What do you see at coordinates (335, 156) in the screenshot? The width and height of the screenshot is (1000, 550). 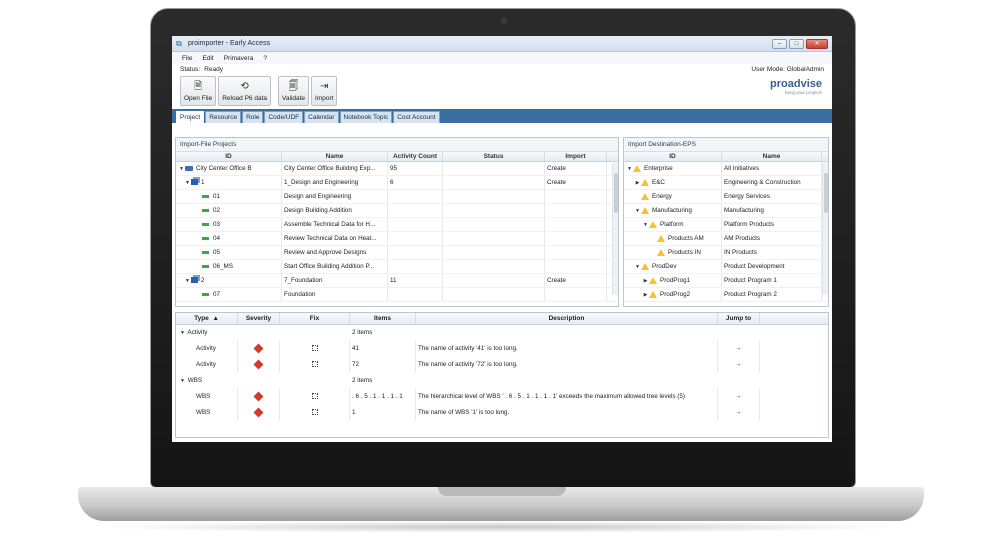 I see `col-name: Name` at bounding box center [335, 156].